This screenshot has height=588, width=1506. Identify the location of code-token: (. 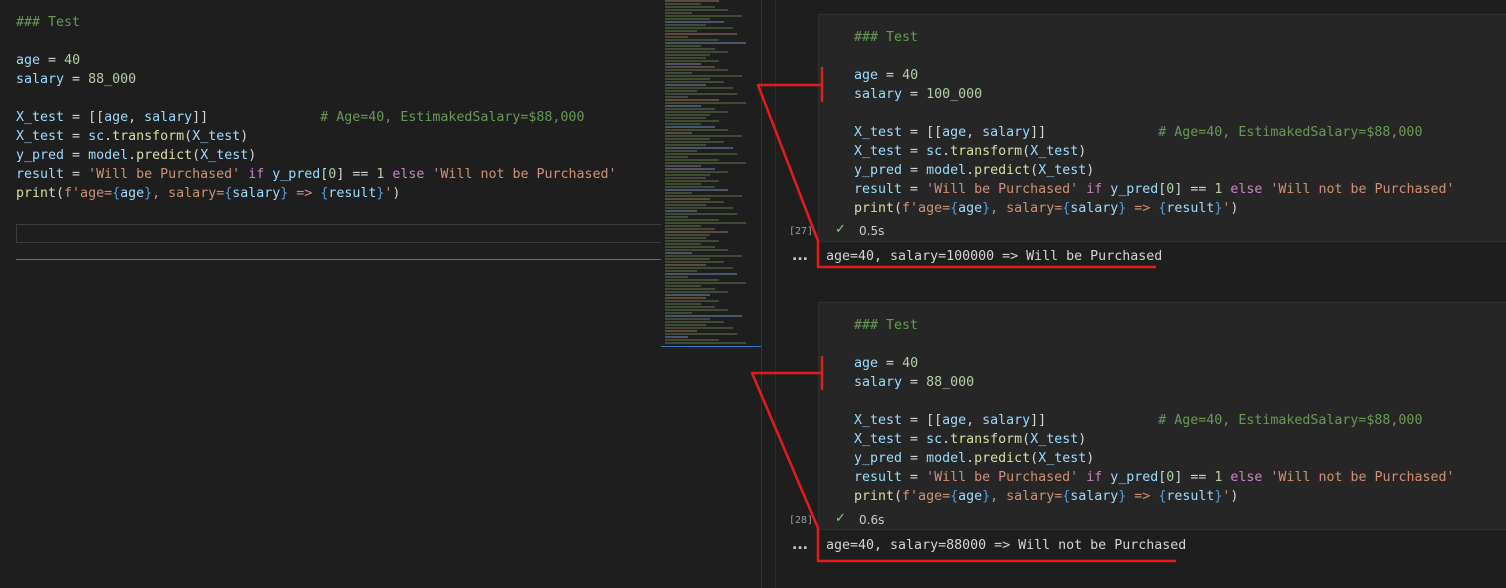
(898, 496).